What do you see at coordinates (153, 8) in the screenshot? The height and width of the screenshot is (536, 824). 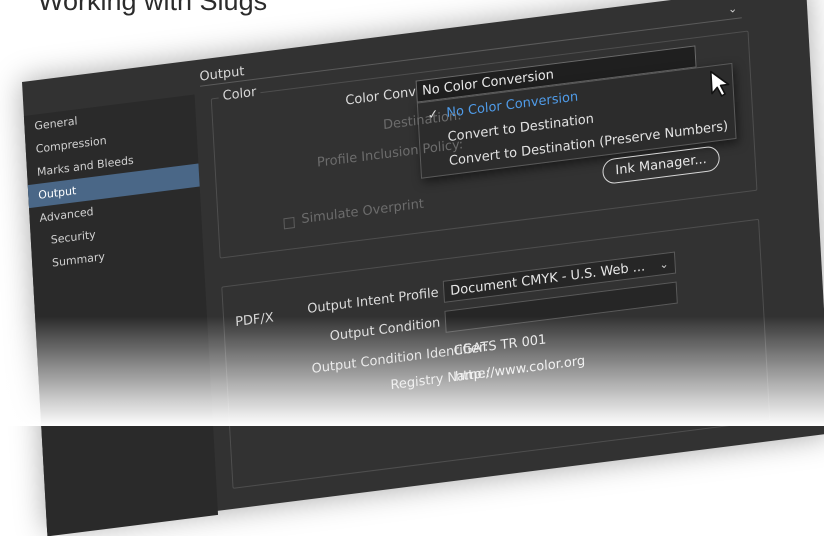 I see `page-caption: Working with Slugs` at bounding box center [153, 8].